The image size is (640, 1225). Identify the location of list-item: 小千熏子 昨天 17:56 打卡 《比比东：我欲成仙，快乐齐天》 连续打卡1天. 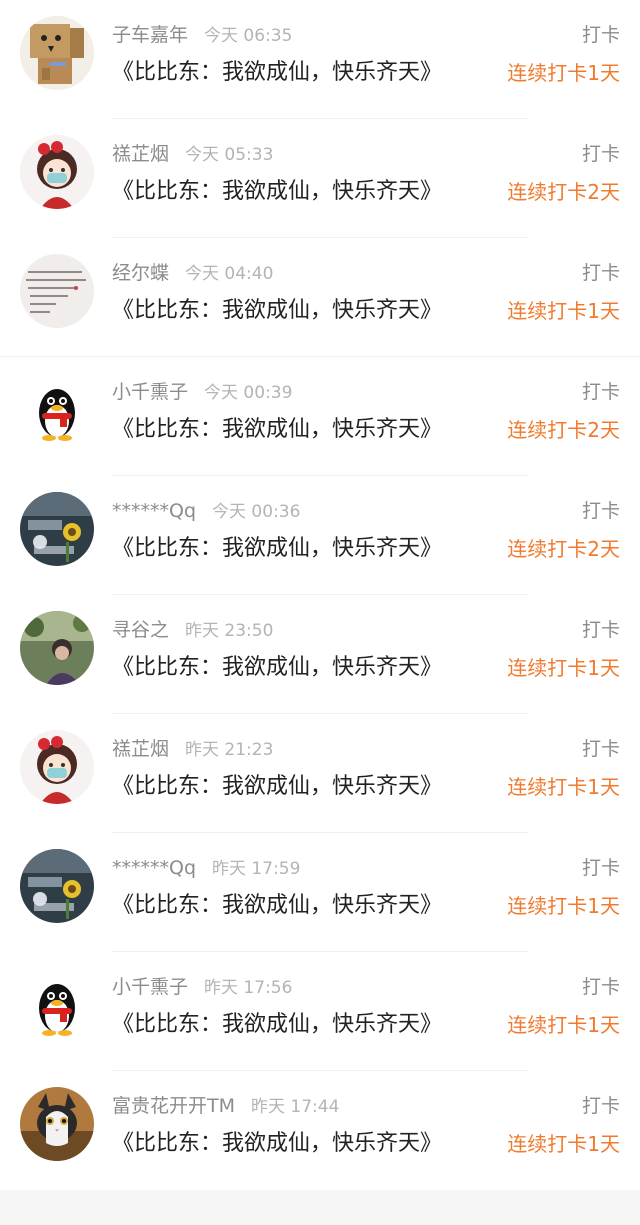
(320, 1011).